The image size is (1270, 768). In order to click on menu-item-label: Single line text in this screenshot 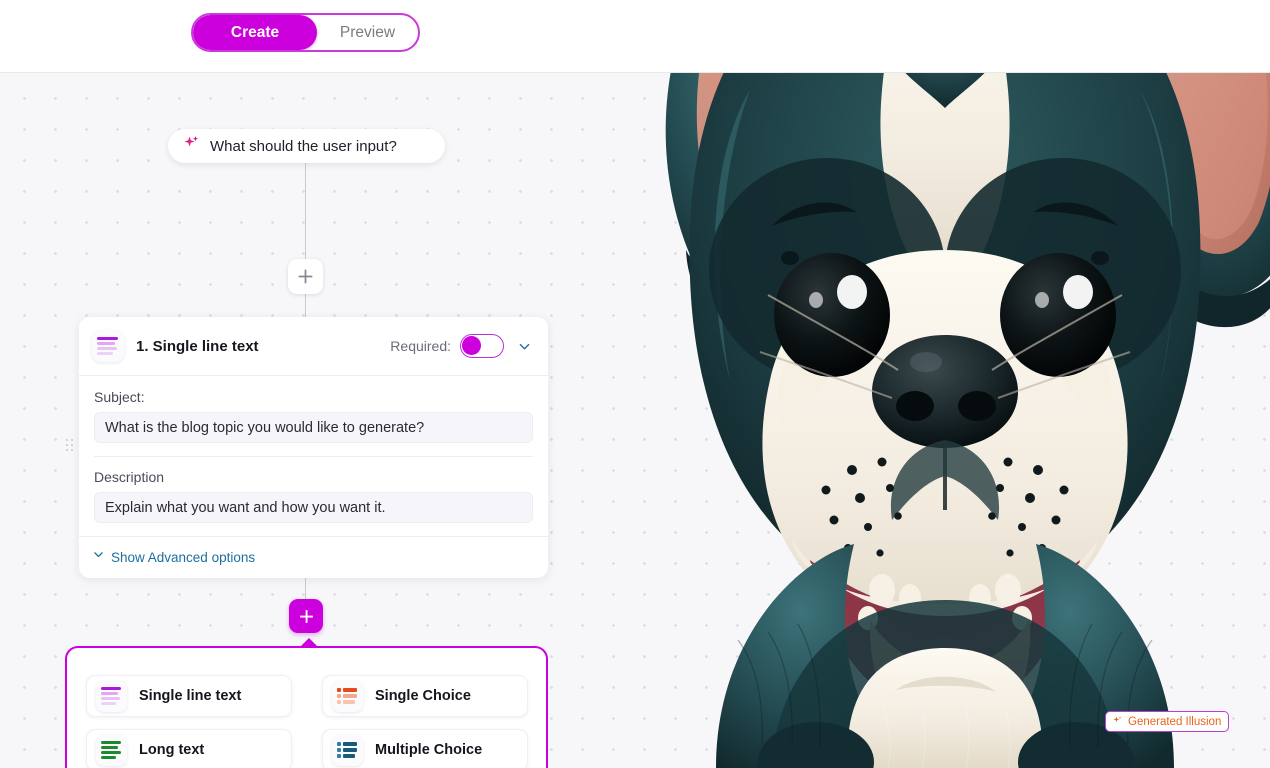, I will do `click(190, 696)`.